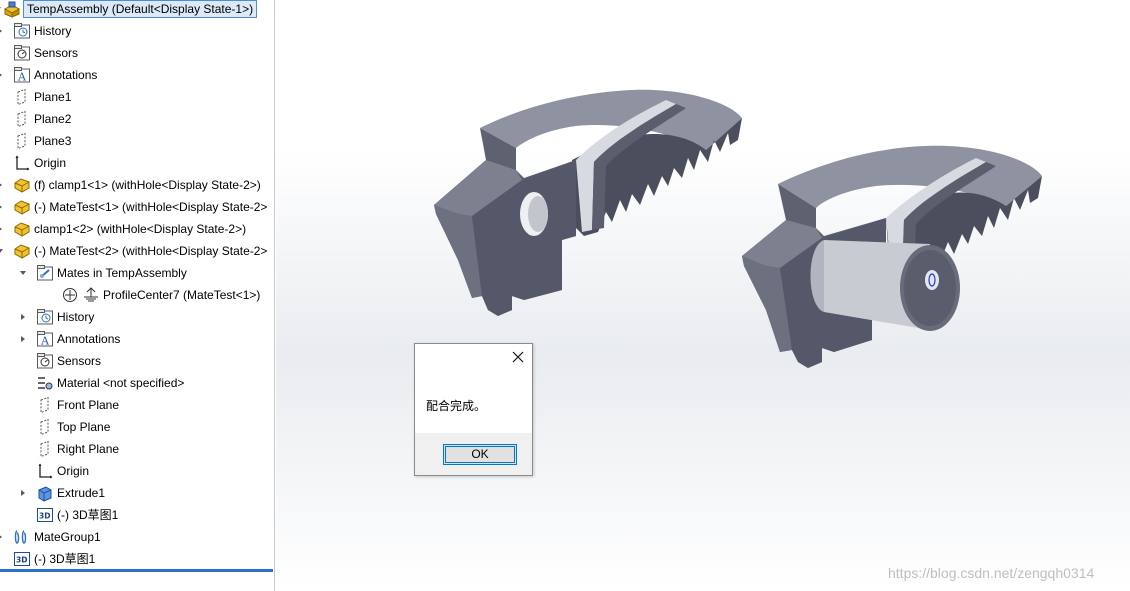 The image size is (1130, 591). I want to click on tree-item: Top Plane, so click(137, 427).